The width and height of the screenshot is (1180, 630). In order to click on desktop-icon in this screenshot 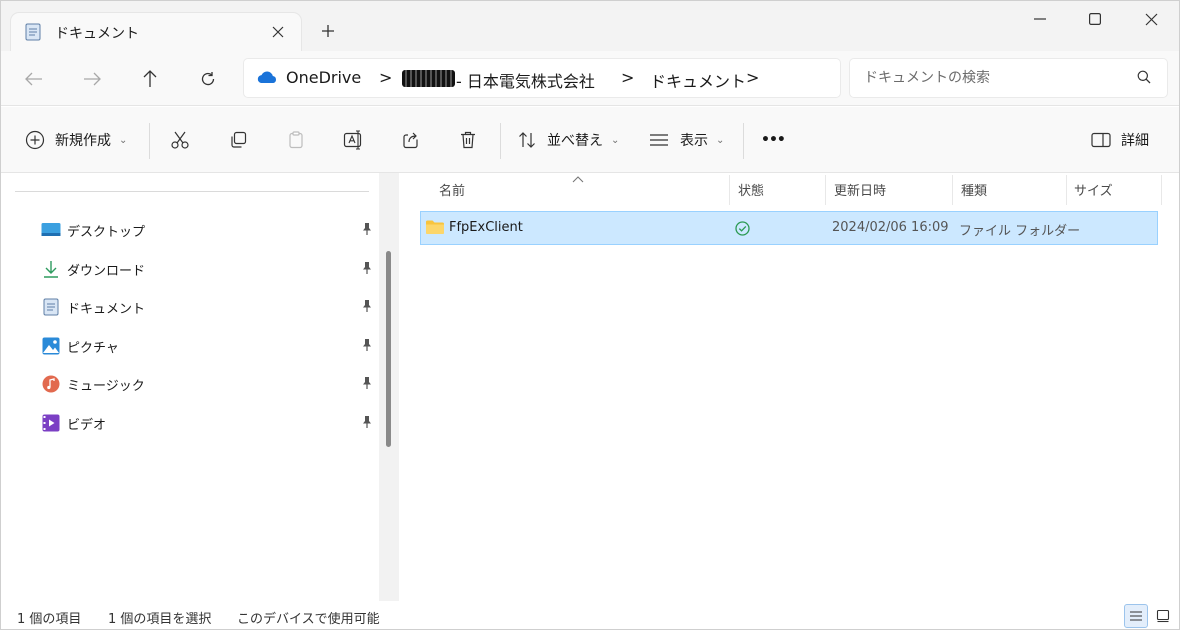, I will do `click(51, 230)`.